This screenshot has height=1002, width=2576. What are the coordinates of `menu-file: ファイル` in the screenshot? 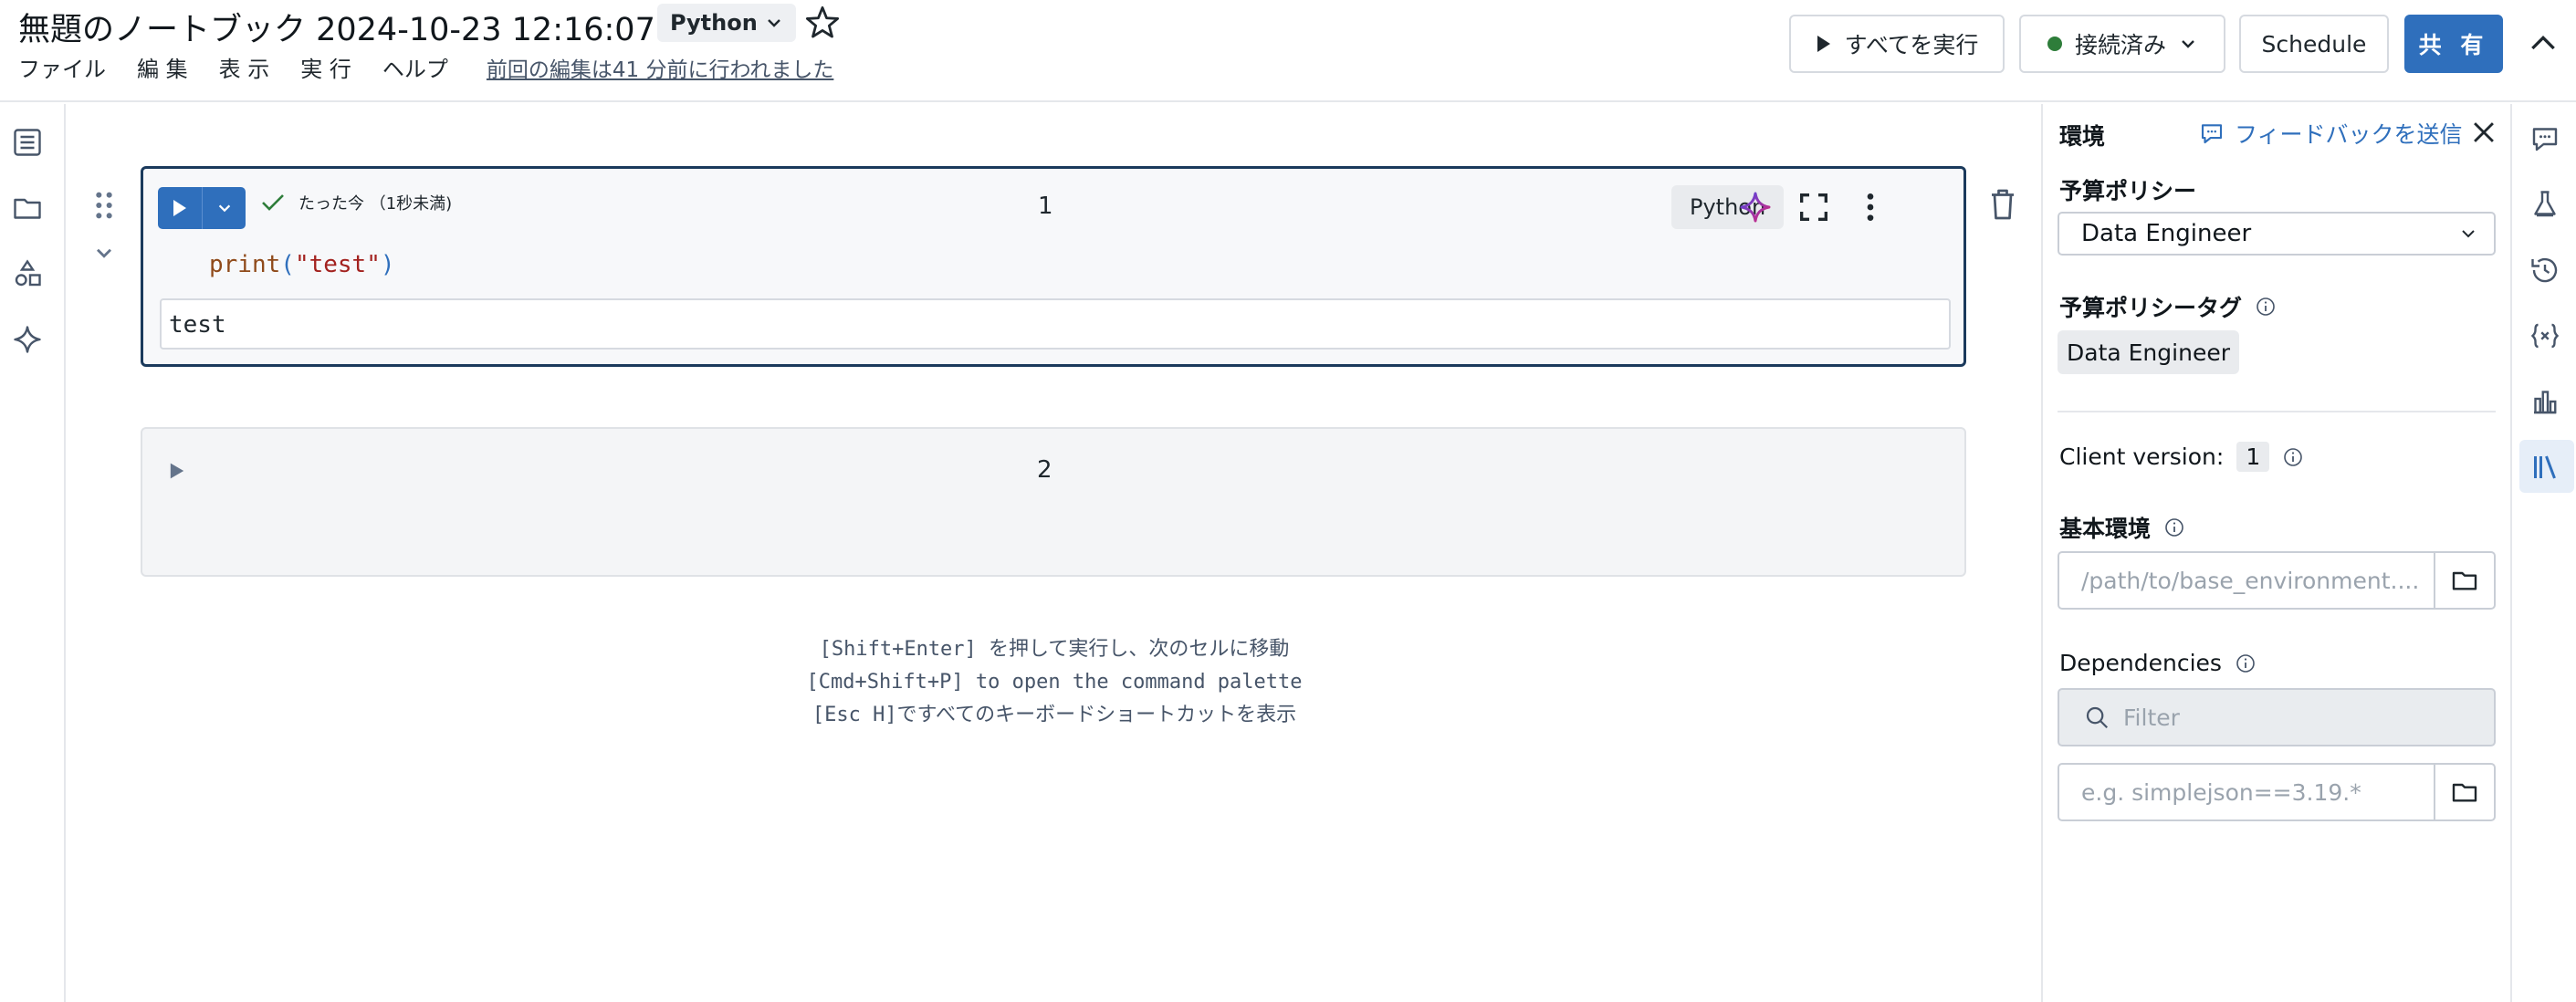 It's located at (62, 67).